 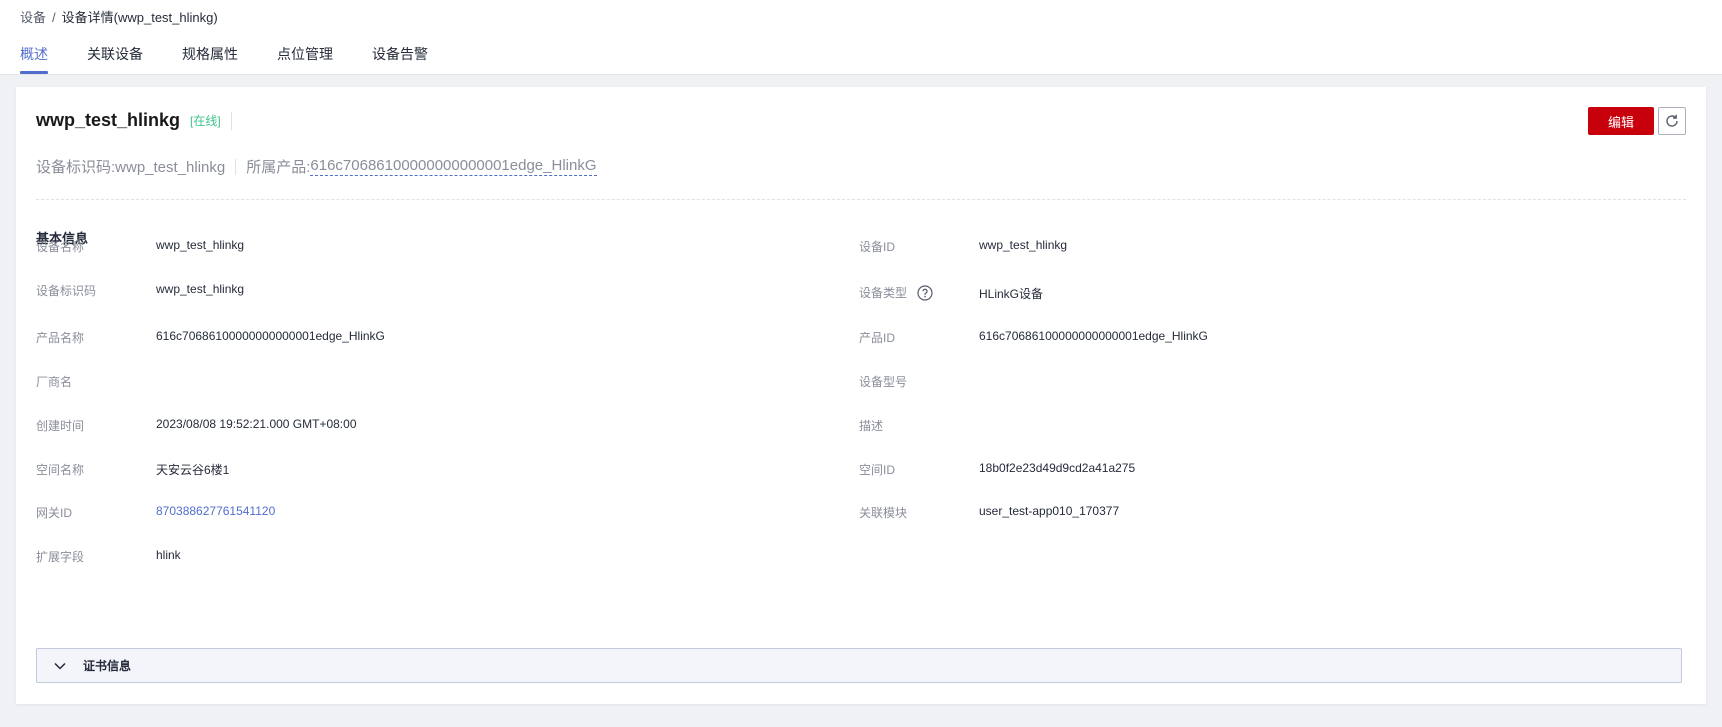 I want to click on space-id-label: 空间ID, so click(x=877, y=470).